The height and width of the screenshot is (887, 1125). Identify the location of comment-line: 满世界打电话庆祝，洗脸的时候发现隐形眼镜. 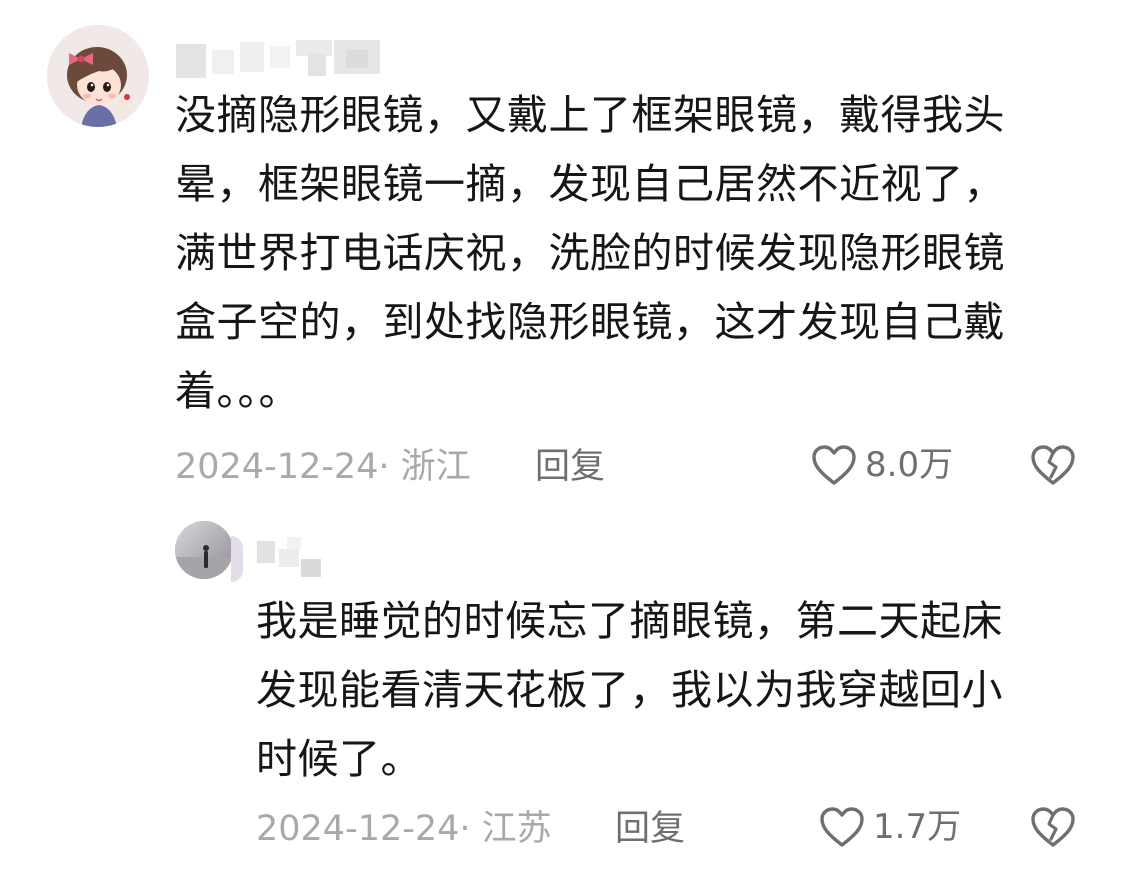
(590, 253).